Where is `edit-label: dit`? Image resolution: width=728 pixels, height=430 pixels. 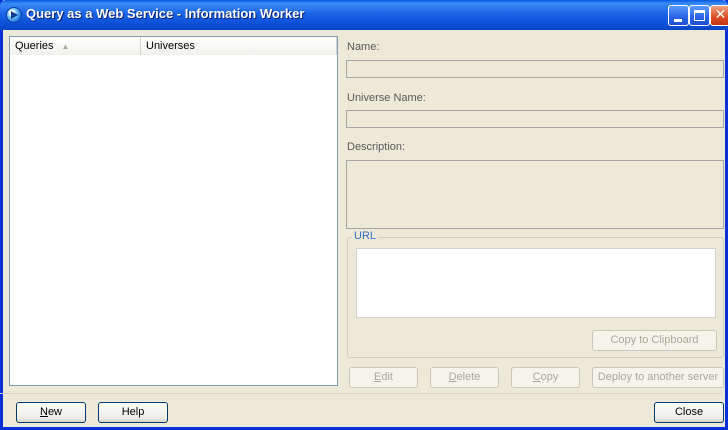
edit-label: dit is located at coordinates (387, 377).